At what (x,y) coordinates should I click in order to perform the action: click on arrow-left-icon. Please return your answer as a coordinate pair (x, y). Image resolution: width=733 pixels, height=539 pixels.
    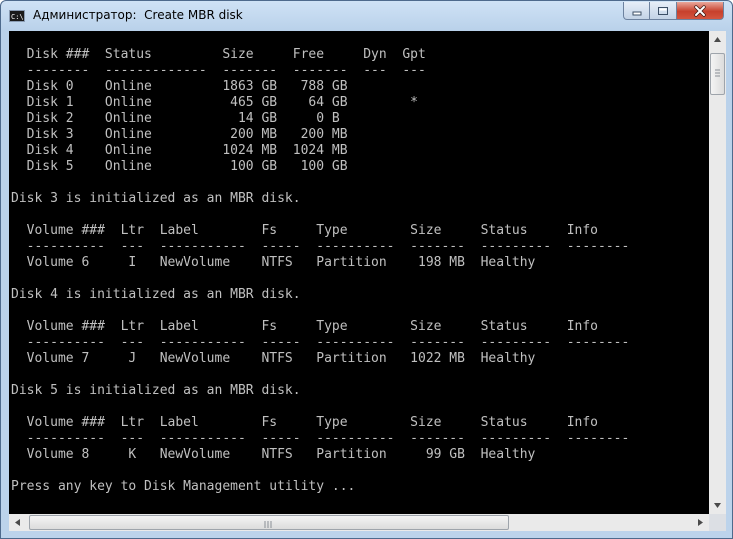
    Looking at the image, I should click on (17, 522).